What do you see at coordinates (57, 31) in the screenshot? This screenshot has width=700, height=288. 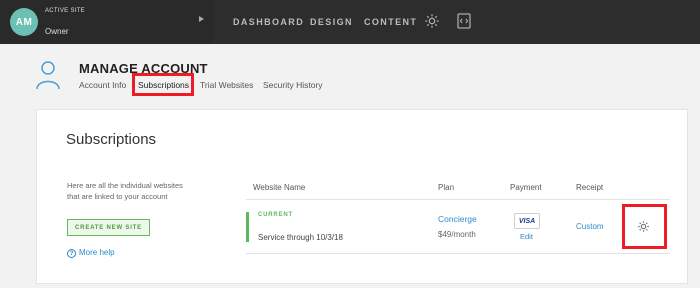 I see `role-label: Owner` at bounding box center [57, 31].